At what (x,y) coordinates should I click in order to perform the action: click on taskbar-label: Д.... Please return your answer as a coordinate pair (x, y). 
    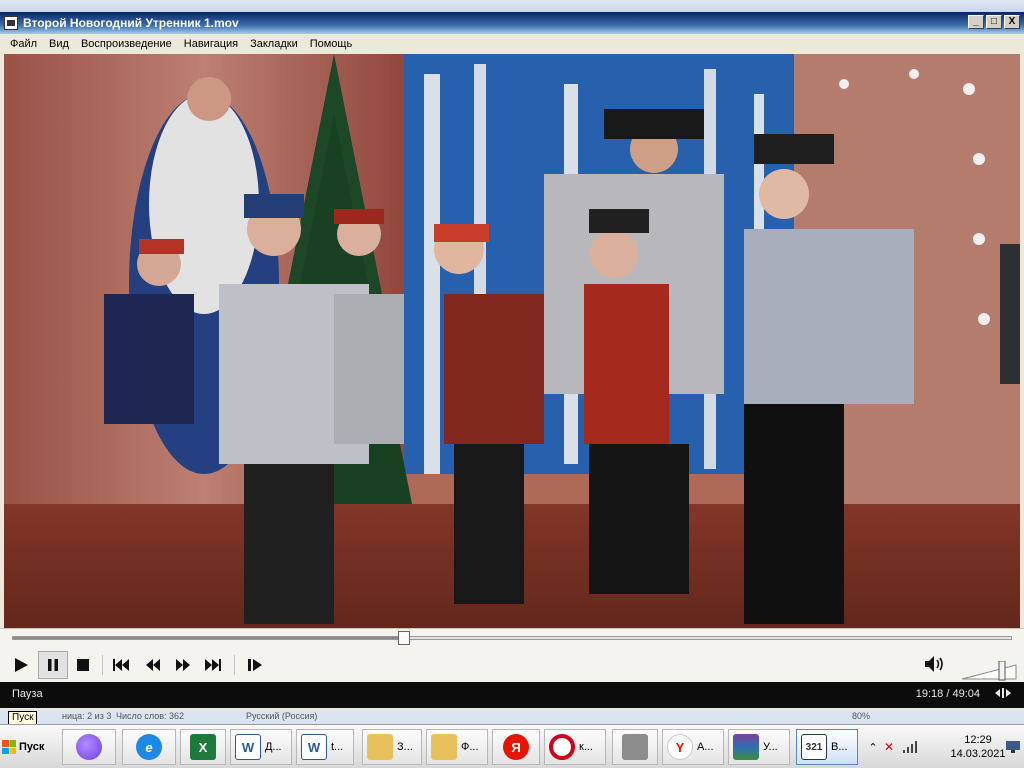
    Looking at the image, I should click on (273, 747).